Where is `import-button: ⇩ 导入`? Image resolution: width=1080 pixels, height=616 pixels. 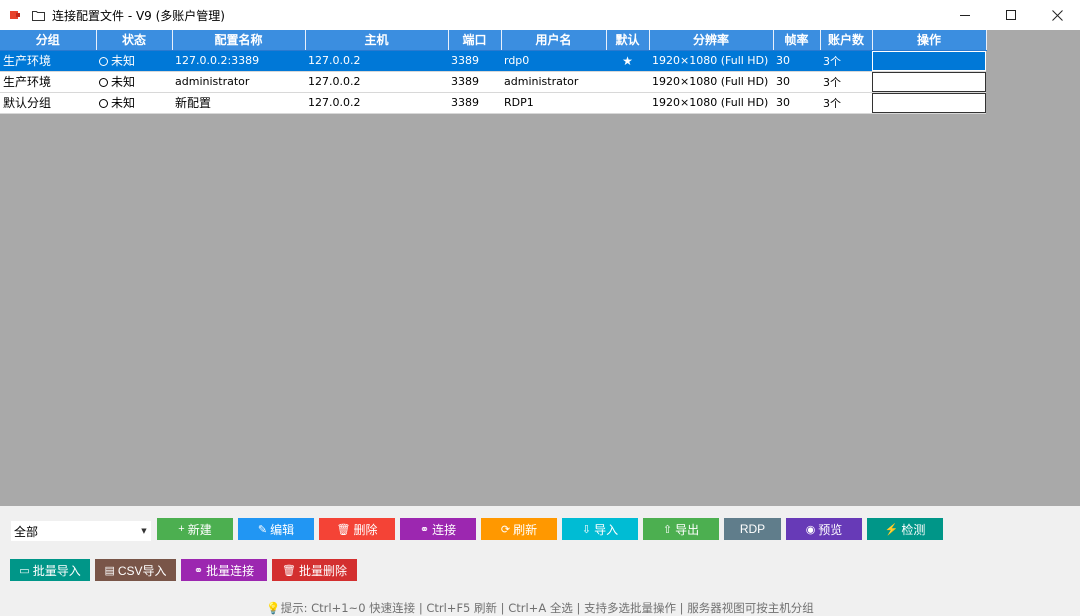 import-button: ⇩ 导入 is located at coordinates (600, 529).